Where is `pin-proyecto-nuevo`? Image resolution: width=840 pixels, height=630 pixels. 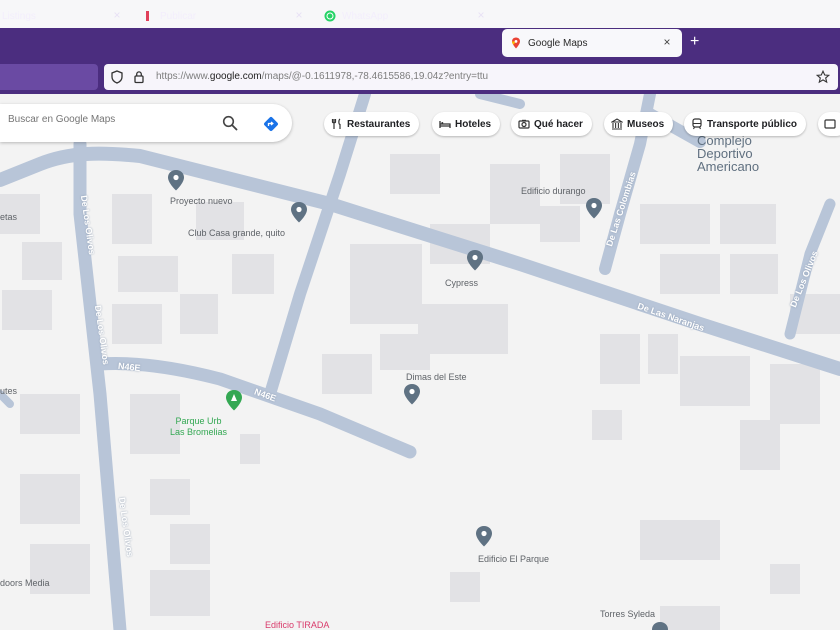
pin-proyecto-nuevo is located at coordinates (176, 180).